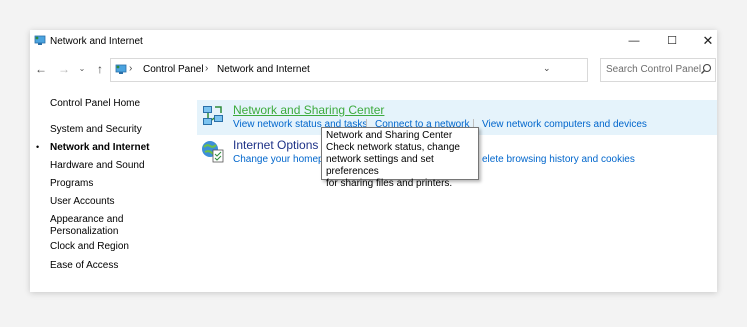 The width and height of the screenshot is (747, 327). I want to click on title-bar: Network and Internet — ☐ ✕, so click(373, 41).